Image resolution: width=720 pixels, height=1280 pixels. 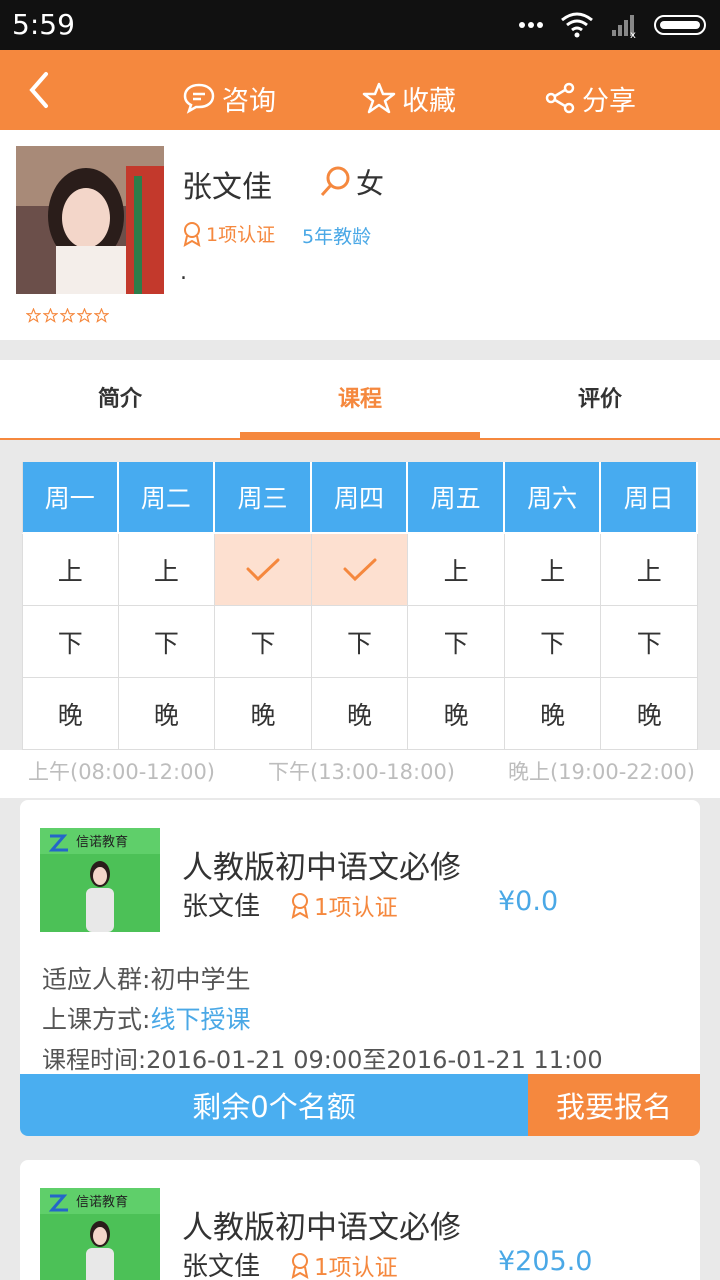 What do you see at coordinates (263, 498) in the screenshot?
I see `day-header: 周三` at bounding box center [263, 498].